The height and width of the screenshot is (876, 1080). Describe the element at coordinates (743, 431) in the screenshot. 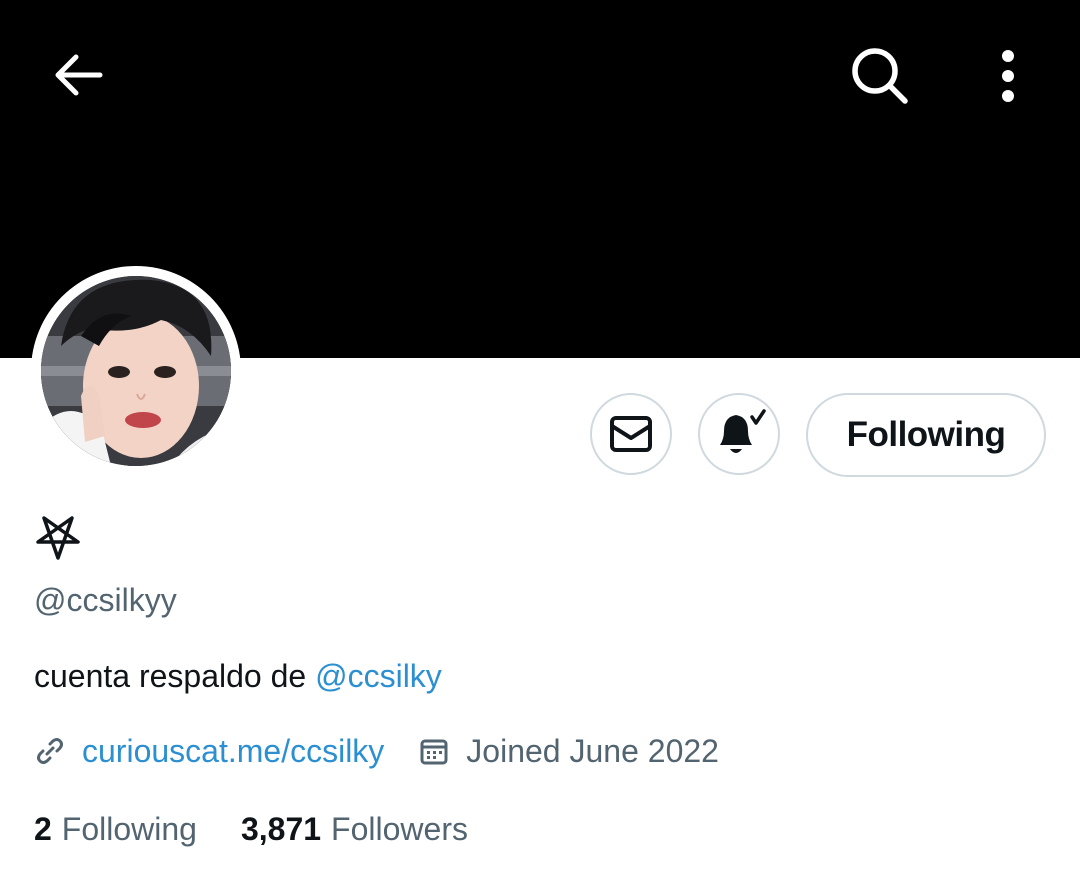

I see `bell-check-icon` at that location.